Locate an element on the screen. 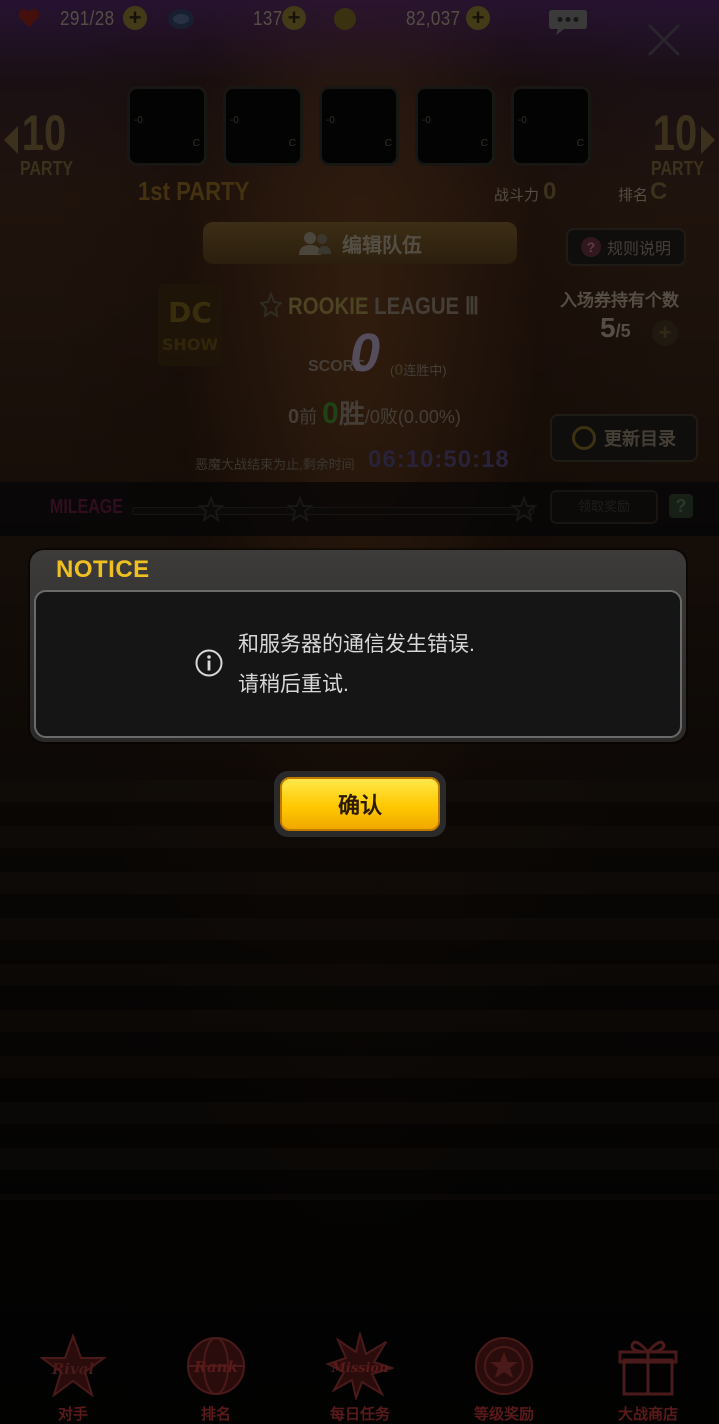 This screenshot has height=1424, width=719. nav-label-rival: 对手 is located at coordinates (72, 1414).